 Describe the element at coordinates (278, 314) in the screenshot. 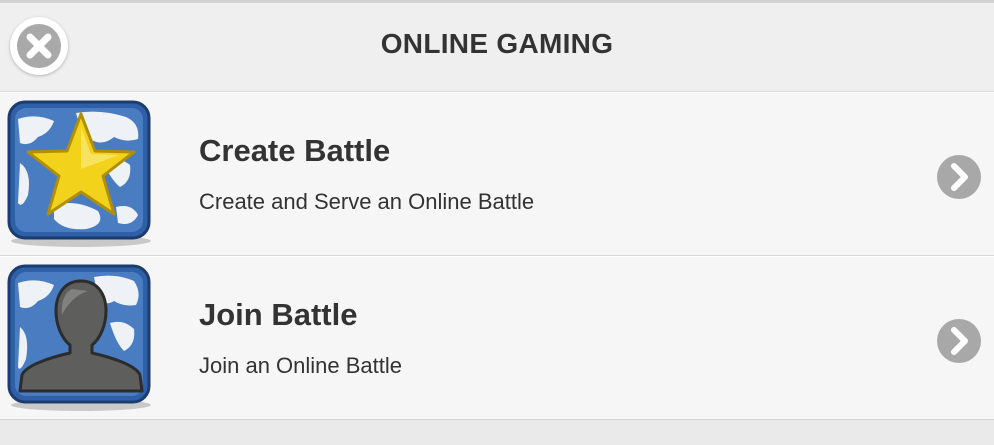

I see `item-title: Join Battle` at that location.